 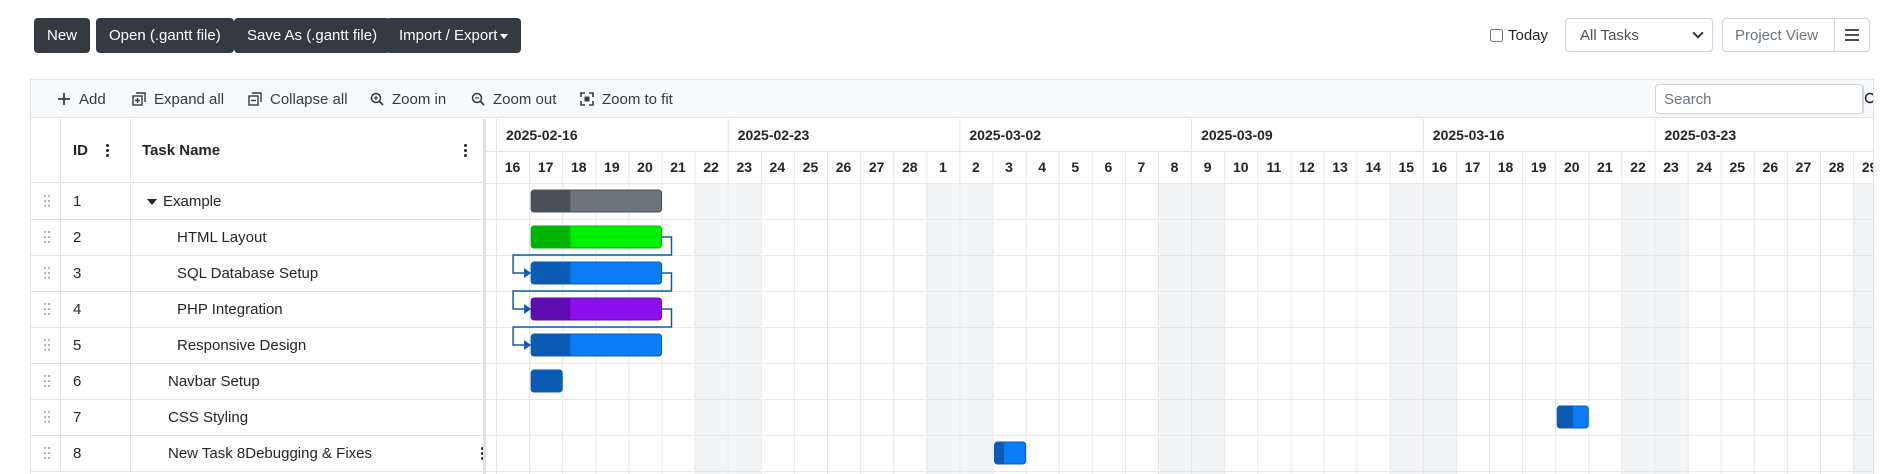 I want to click on today-checkbox, so click(x=1496, y=35).